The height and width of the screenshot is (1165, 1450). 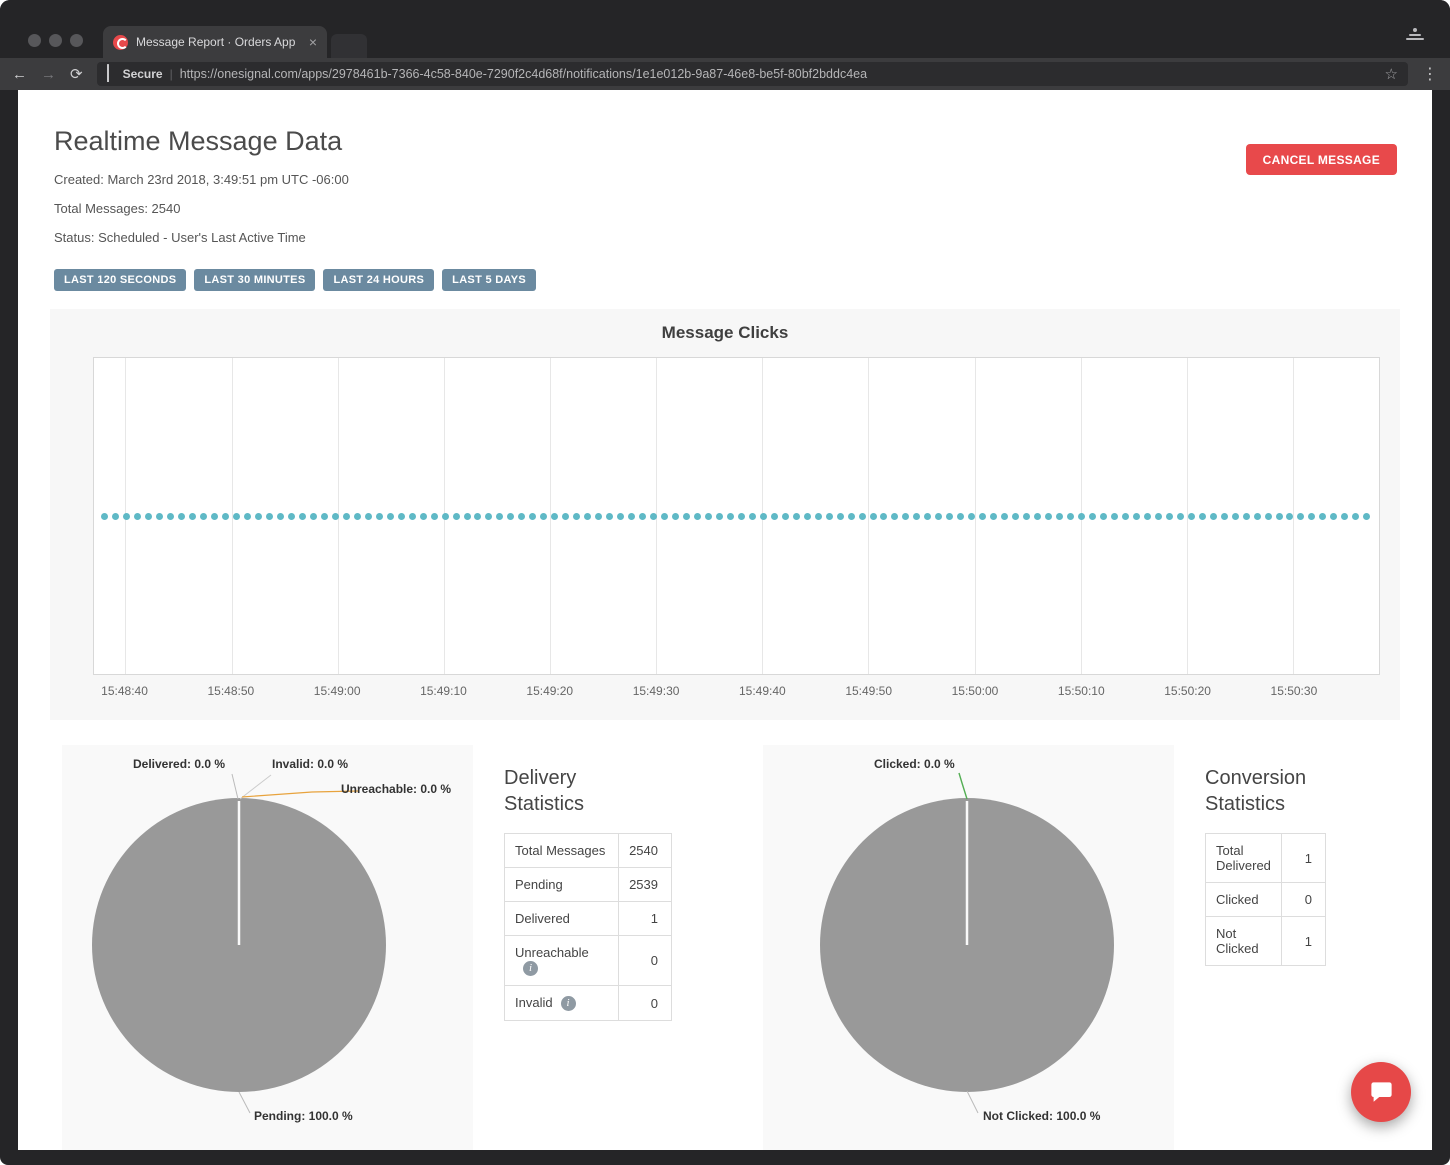 What do you see at coordinates (76, 40) in the screenshot?
I see `maximize-window-button` at bounding box center [76, 40].